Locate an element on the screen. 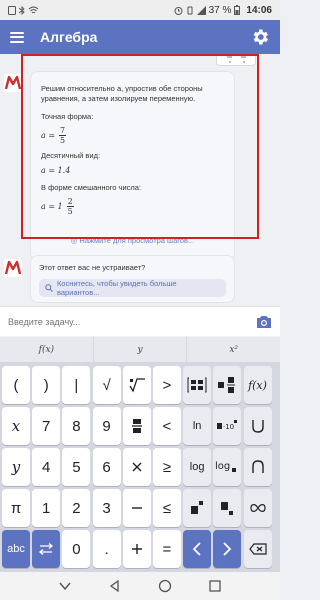  scientific-notation-icon: ·10 is located at coordinates (227, 425).